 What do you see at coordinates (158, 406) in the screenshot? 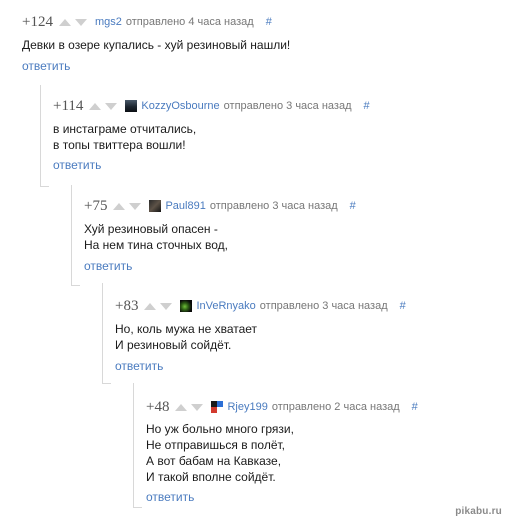
I see `comment-rating: +48` at bounding box center [158, 406].